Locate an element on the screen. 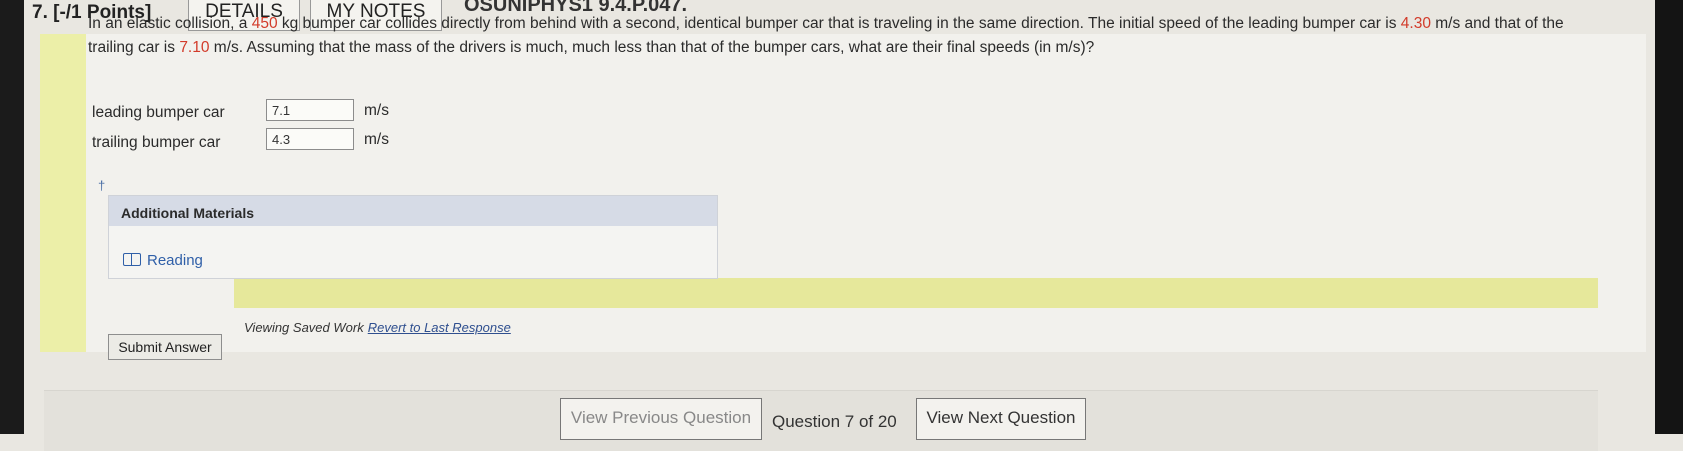 This screenshot has height=451, width=1683. trailing-unit: m/s is located at coordinates (376, 139).